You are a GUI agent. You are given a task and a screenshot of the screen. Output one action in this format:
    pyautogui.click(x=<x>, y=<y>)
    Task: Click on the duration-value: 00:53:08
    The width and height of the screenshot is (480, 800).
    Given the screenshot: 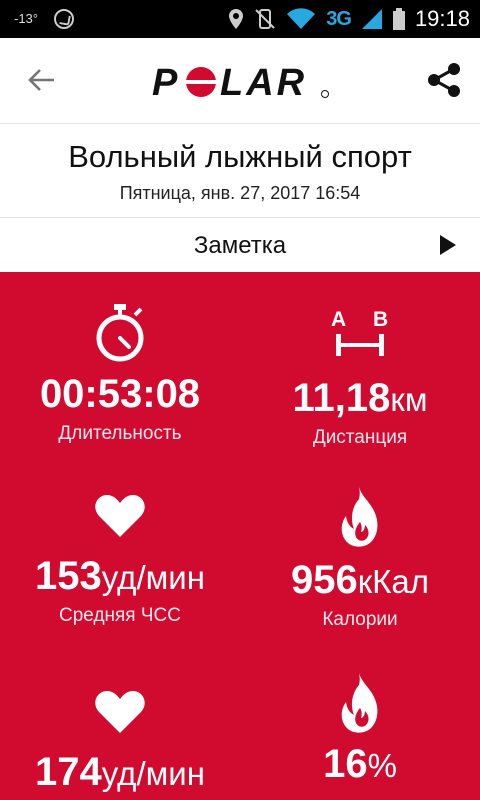 What is the action you would take?
    pyautogui.click(x=120, y=394)
    